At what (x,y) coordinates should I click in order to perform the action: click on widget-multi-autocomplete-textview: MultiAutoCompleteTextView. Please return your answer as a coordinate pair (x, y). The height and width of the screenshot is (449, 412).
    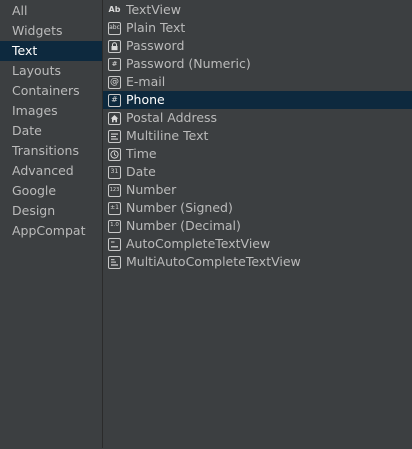
    Looking at the image, I should click on (257, 262).